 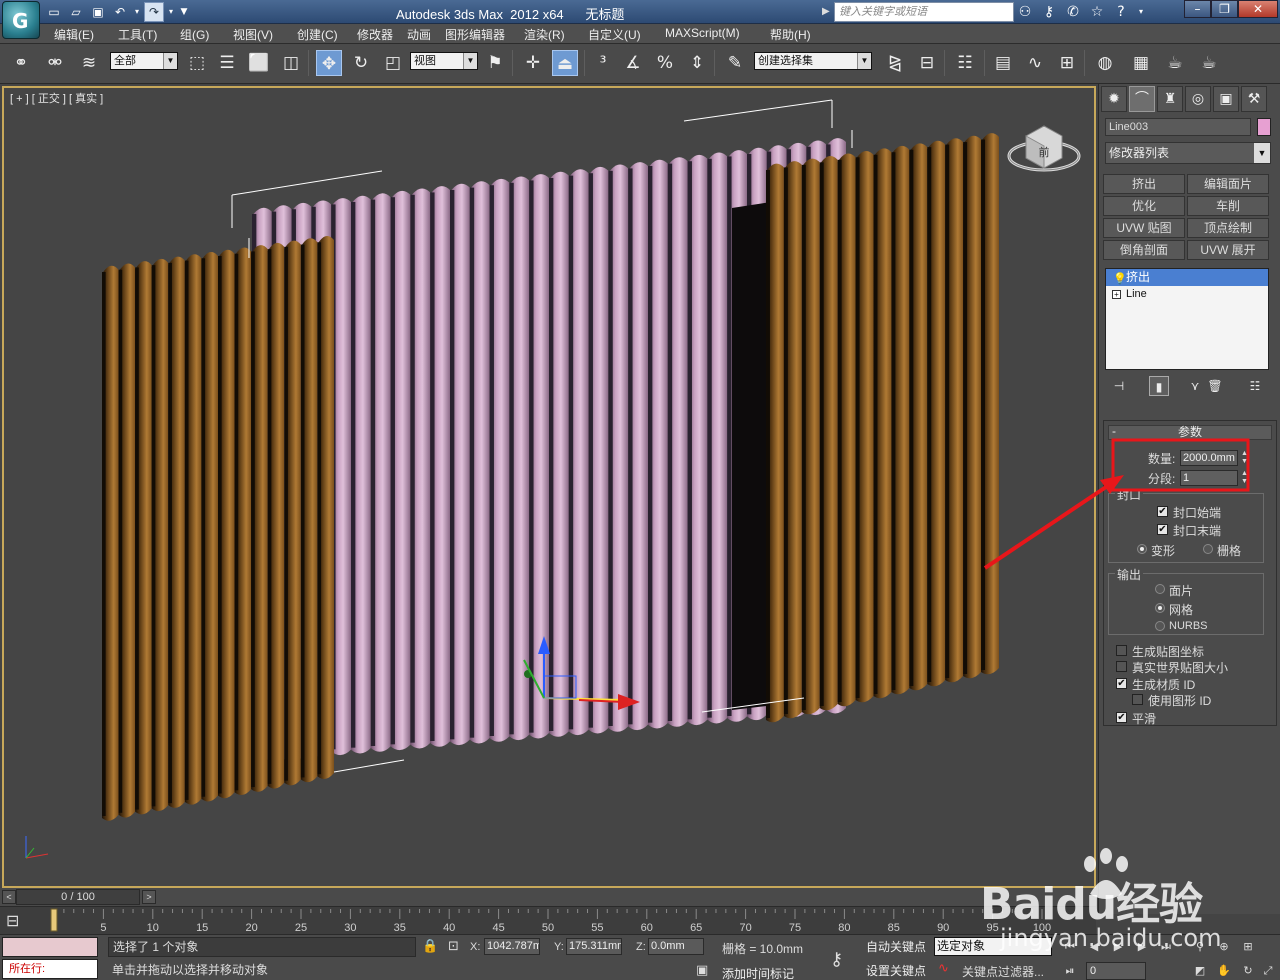 What do you see at coordinates (1255, 386) in the screenshot?
I see `configure-modifier-sets-icon: ☷` at bounding box center [1255, 386].